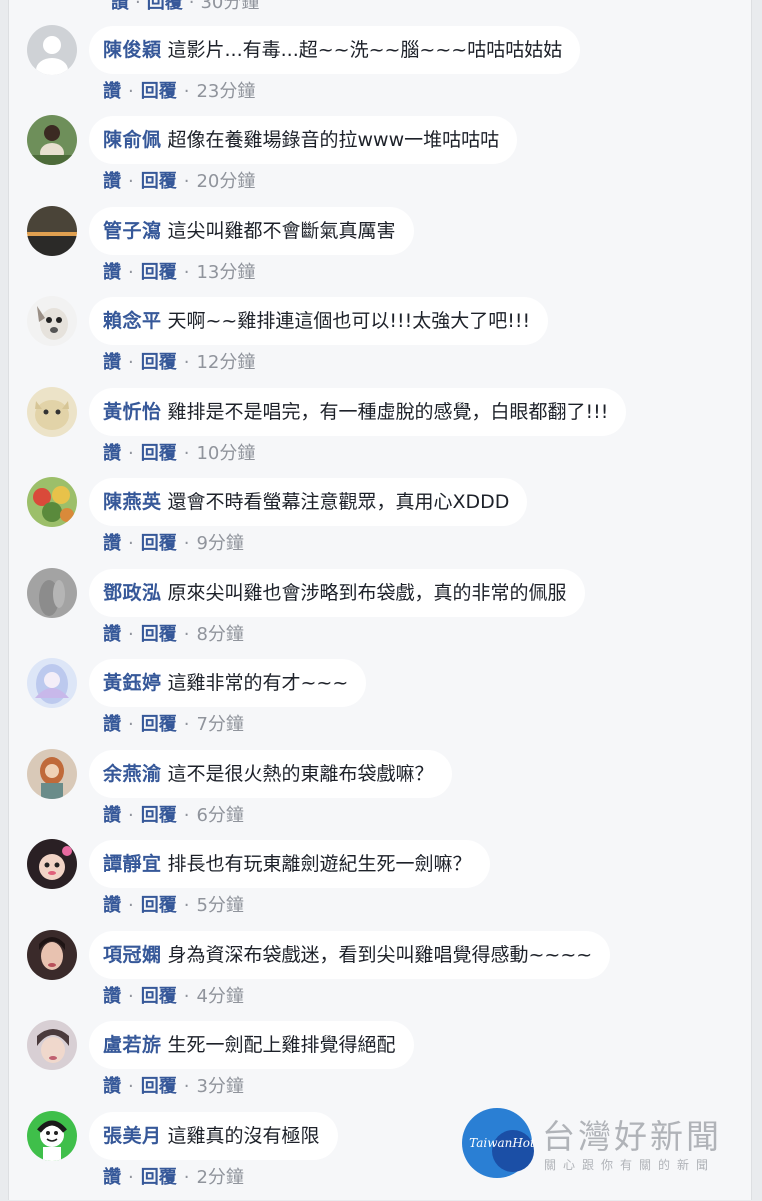  I want to click on commenter-name: 盧若旂, so click(132, 1045).